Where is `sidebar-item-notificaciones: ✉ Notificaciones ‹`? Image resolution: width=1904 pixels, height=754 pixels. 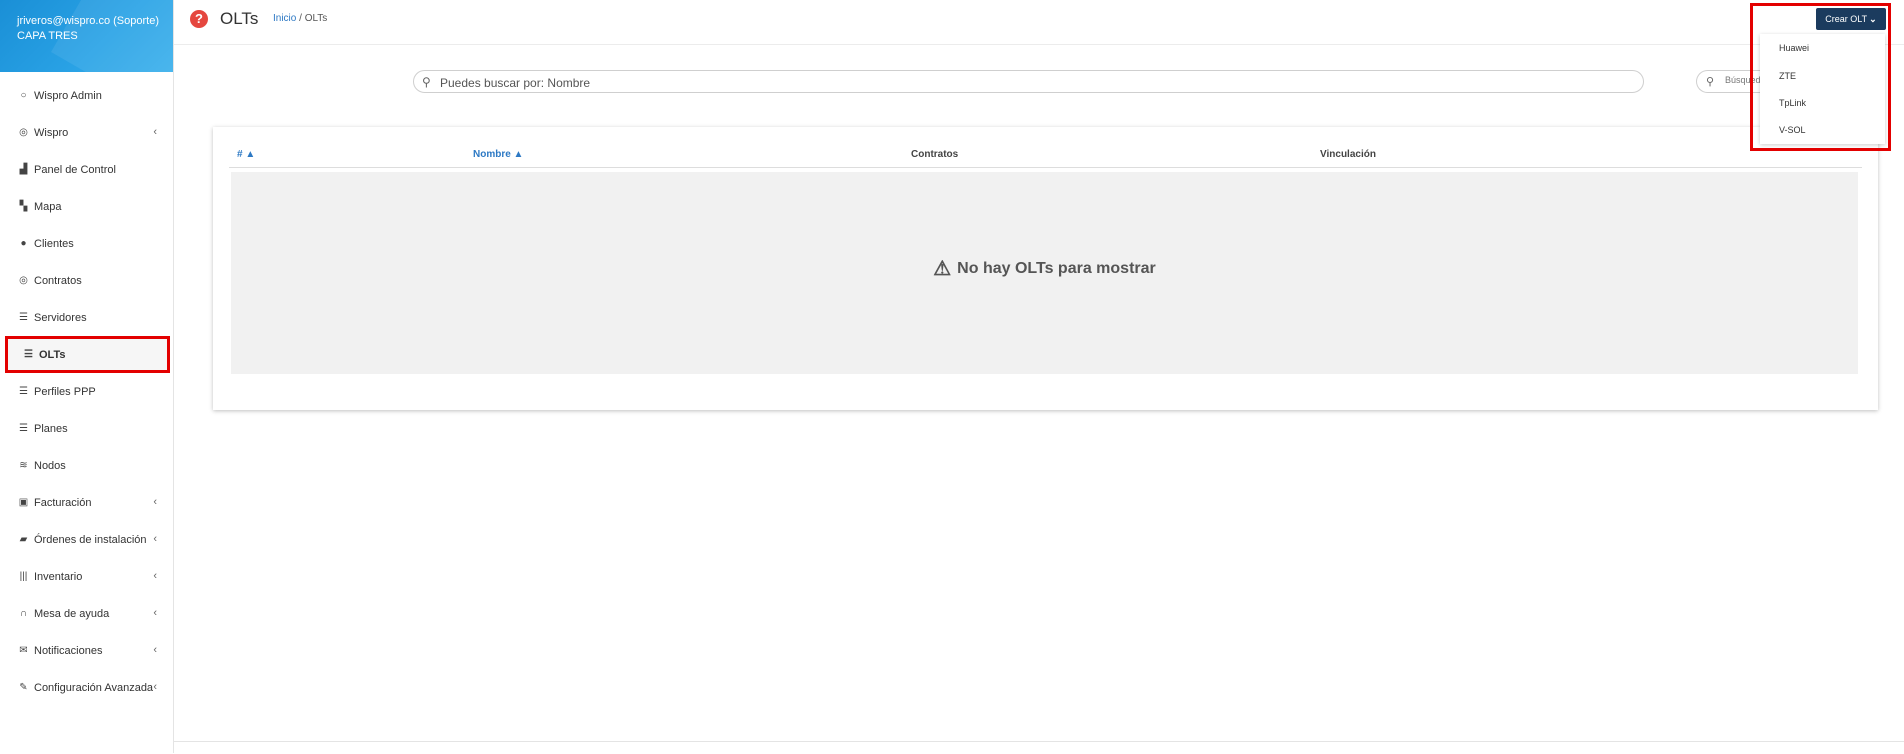 sidebar-item-notificaciones: ✉ Notificaciones ‹ is located at coordinates (86, 650).